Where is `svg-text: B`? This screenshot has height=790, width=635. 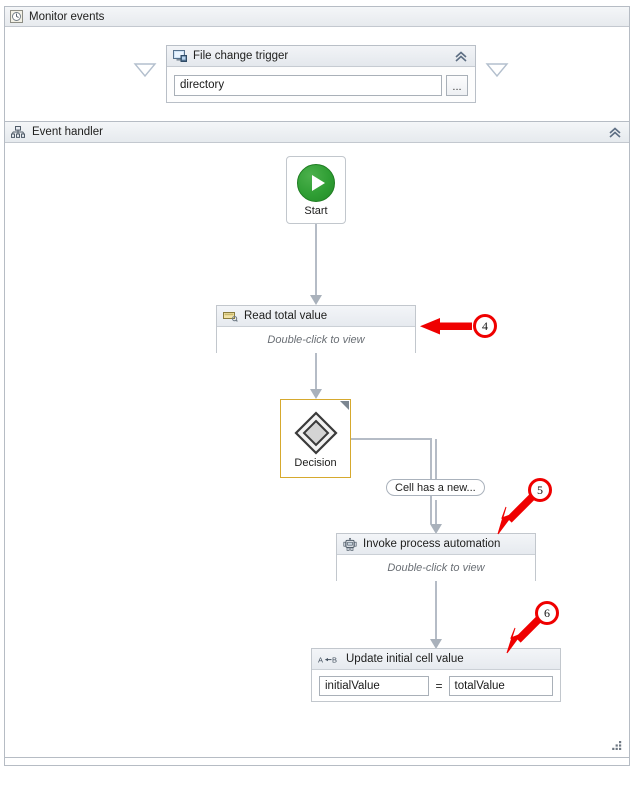
svg-text: B is located at coordinates (334, 659).